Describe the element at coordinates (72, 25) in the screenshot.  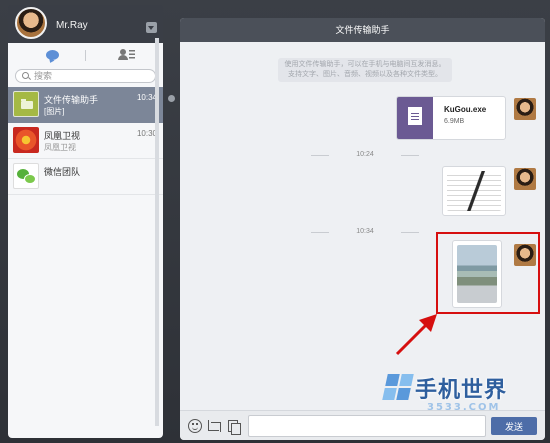
I see `profile-name: Mr.Ray` at that location.